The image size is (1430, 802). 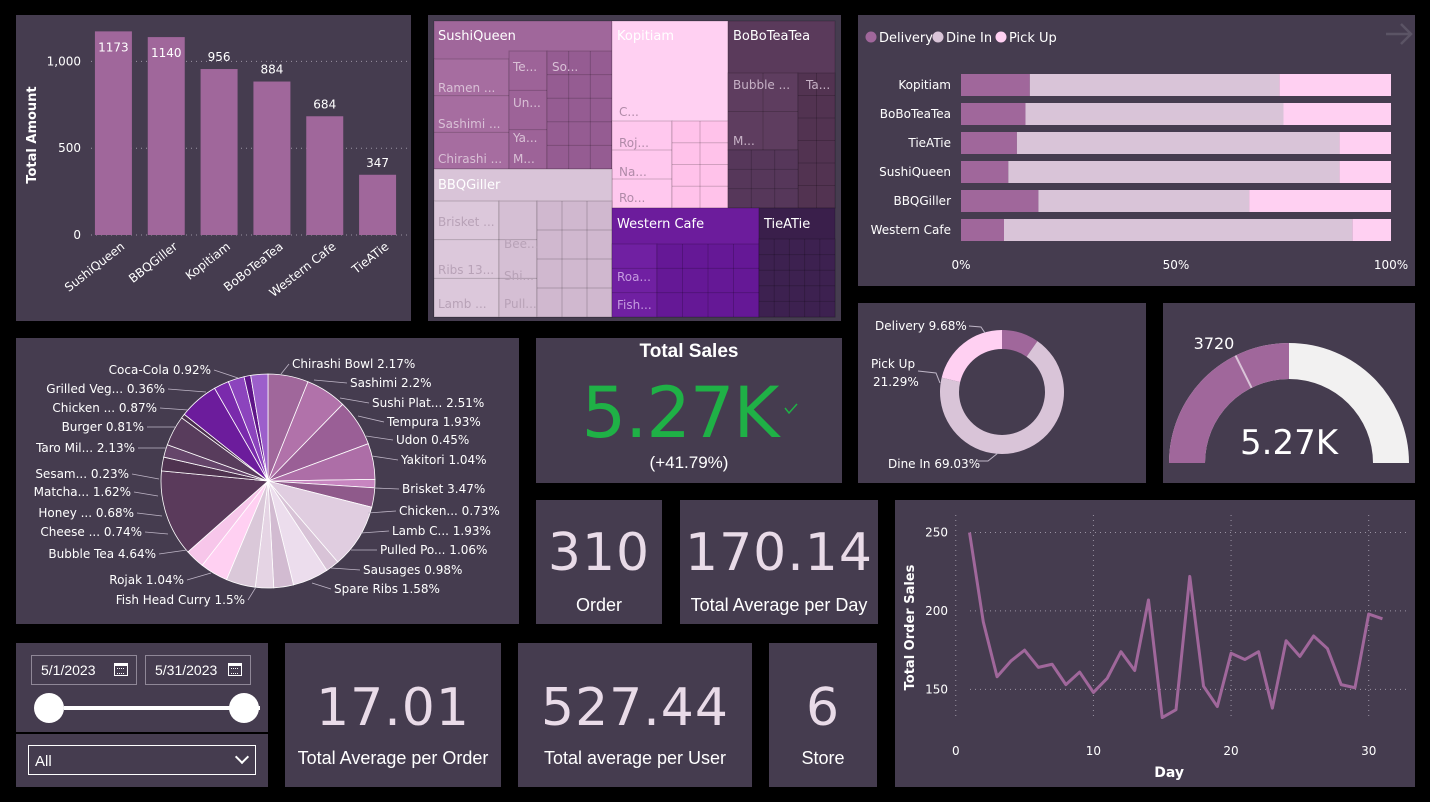 What do you see at coordinates (960, 265) in the screenshot?
I see `x-tick-label: 0%` at bounding box center [960, 265].